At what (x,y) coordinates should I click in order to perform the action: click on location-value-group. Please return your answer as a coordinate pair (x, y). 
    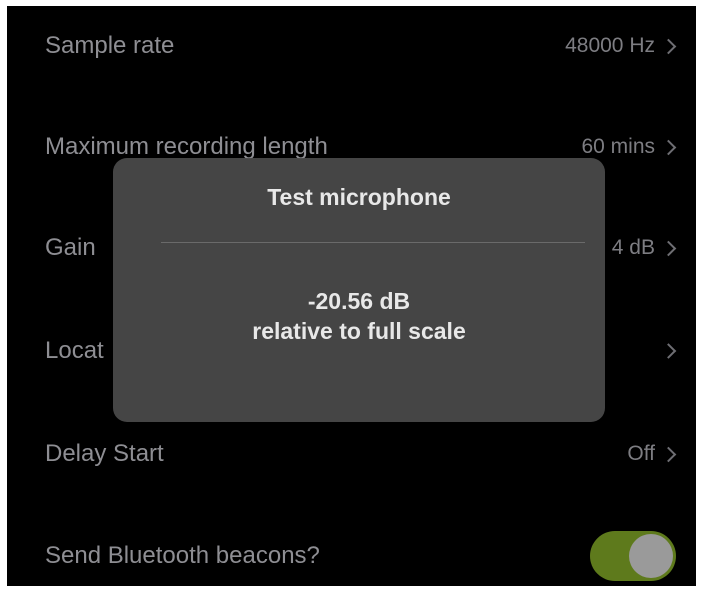
    Looking at the image, I should click on (666, 351).